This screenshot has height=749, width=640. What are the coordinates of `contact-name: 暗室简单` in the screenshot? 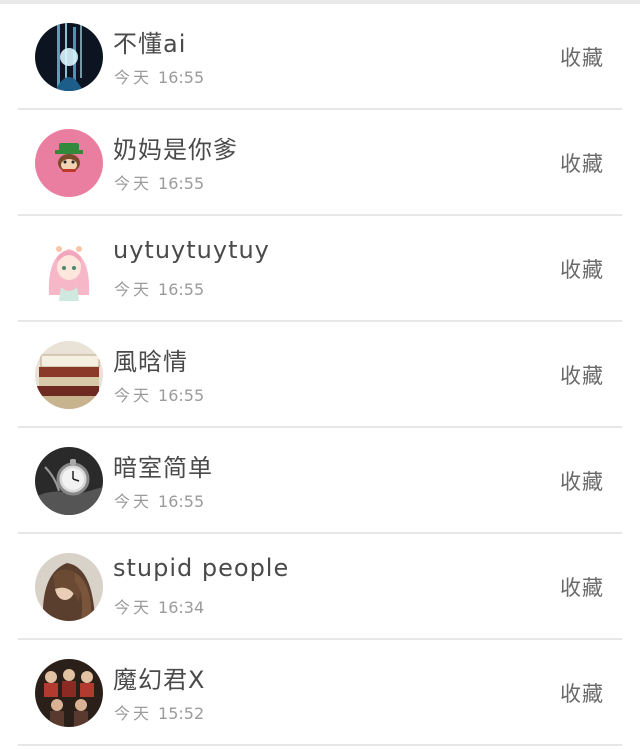 It's located at (163, 468).